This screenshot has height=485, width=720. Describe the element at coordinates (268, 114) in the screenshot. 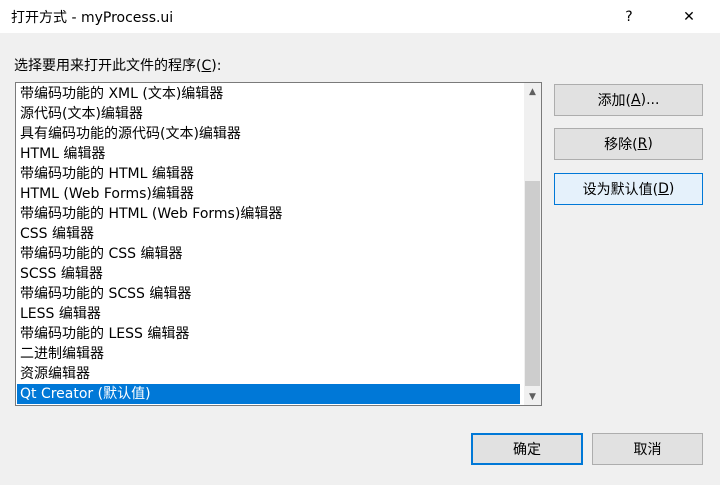

I see `list-item: 源代码(文本)编辑器` at that location.